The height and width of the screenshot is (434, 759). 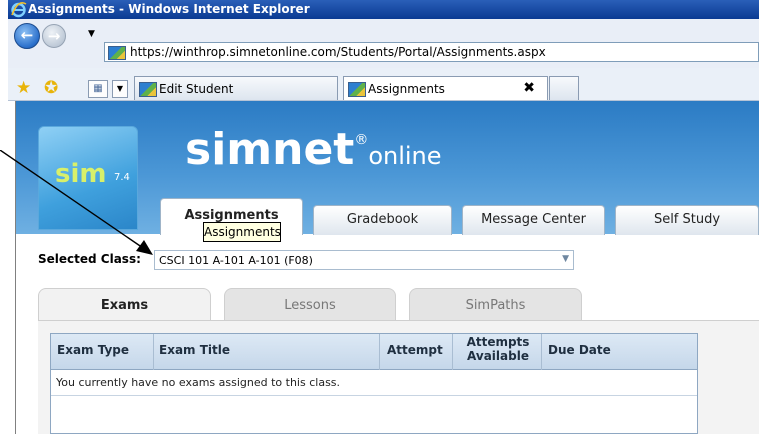 I want to click on close-tab-icon: ✖, so click(x=529, y=88).